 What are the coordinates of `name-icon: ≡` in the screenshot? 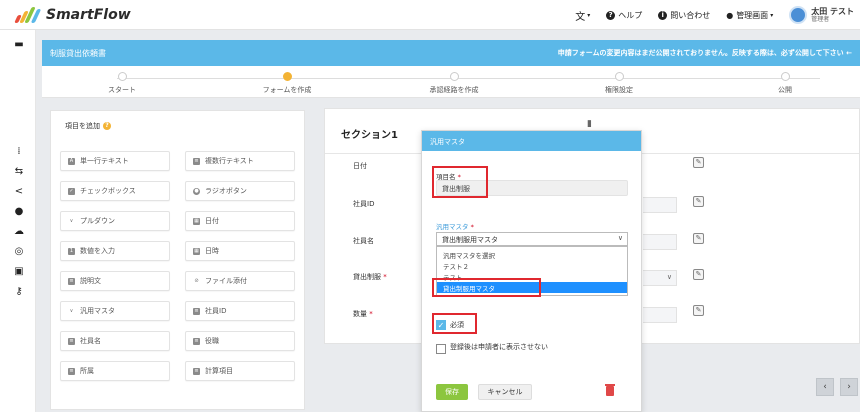 It's located at (71, 341).